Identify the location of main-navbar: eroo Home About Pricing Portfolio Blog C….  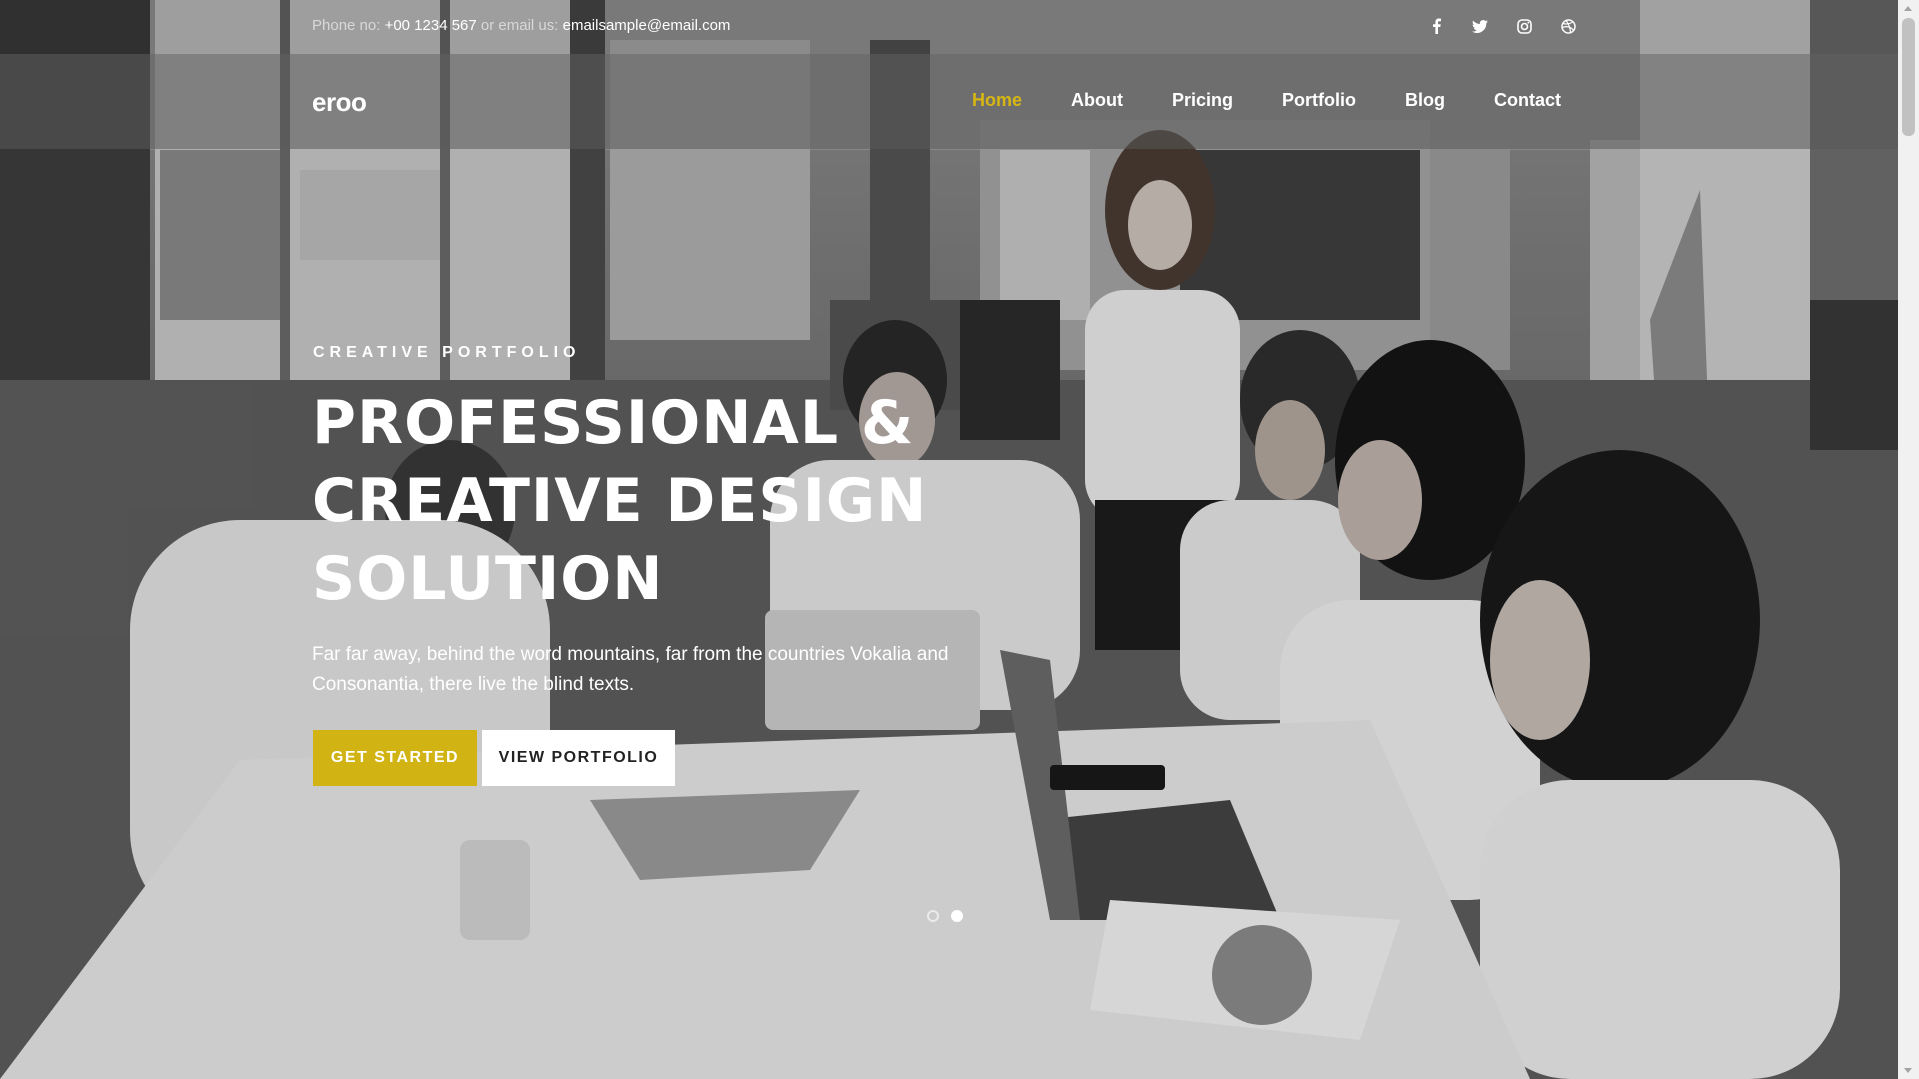
(949, 101).